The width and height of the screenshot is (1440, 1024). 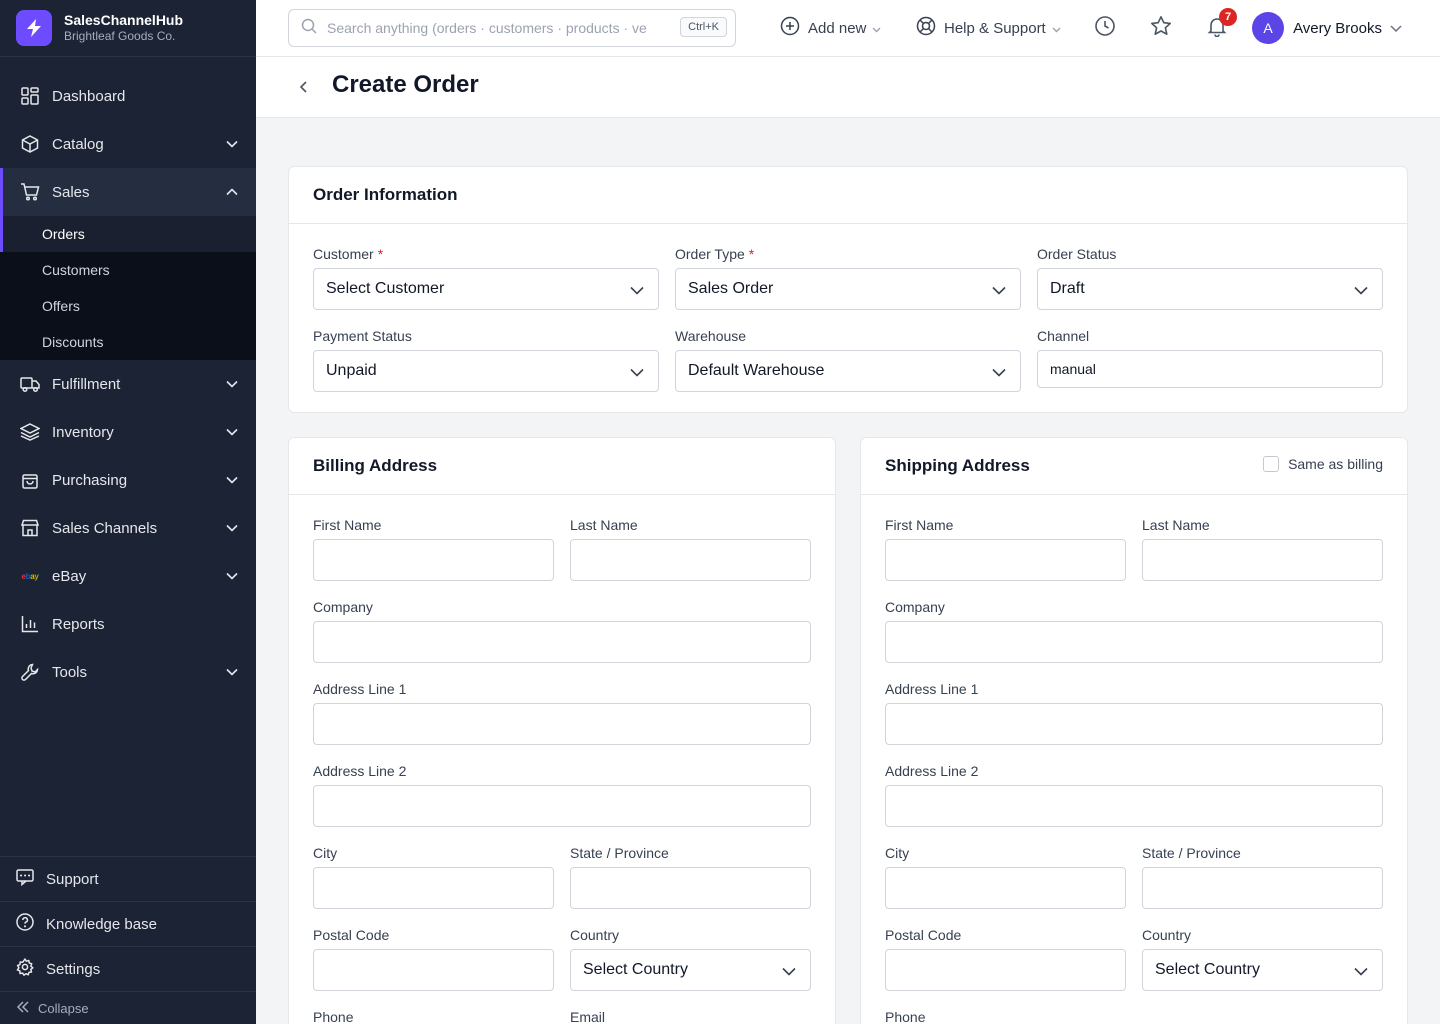 What do you see at coordinates (105, 528) in the screenshot?
I see `sidebar-item-label: Sales Channels` at bounding box center [105, 528].